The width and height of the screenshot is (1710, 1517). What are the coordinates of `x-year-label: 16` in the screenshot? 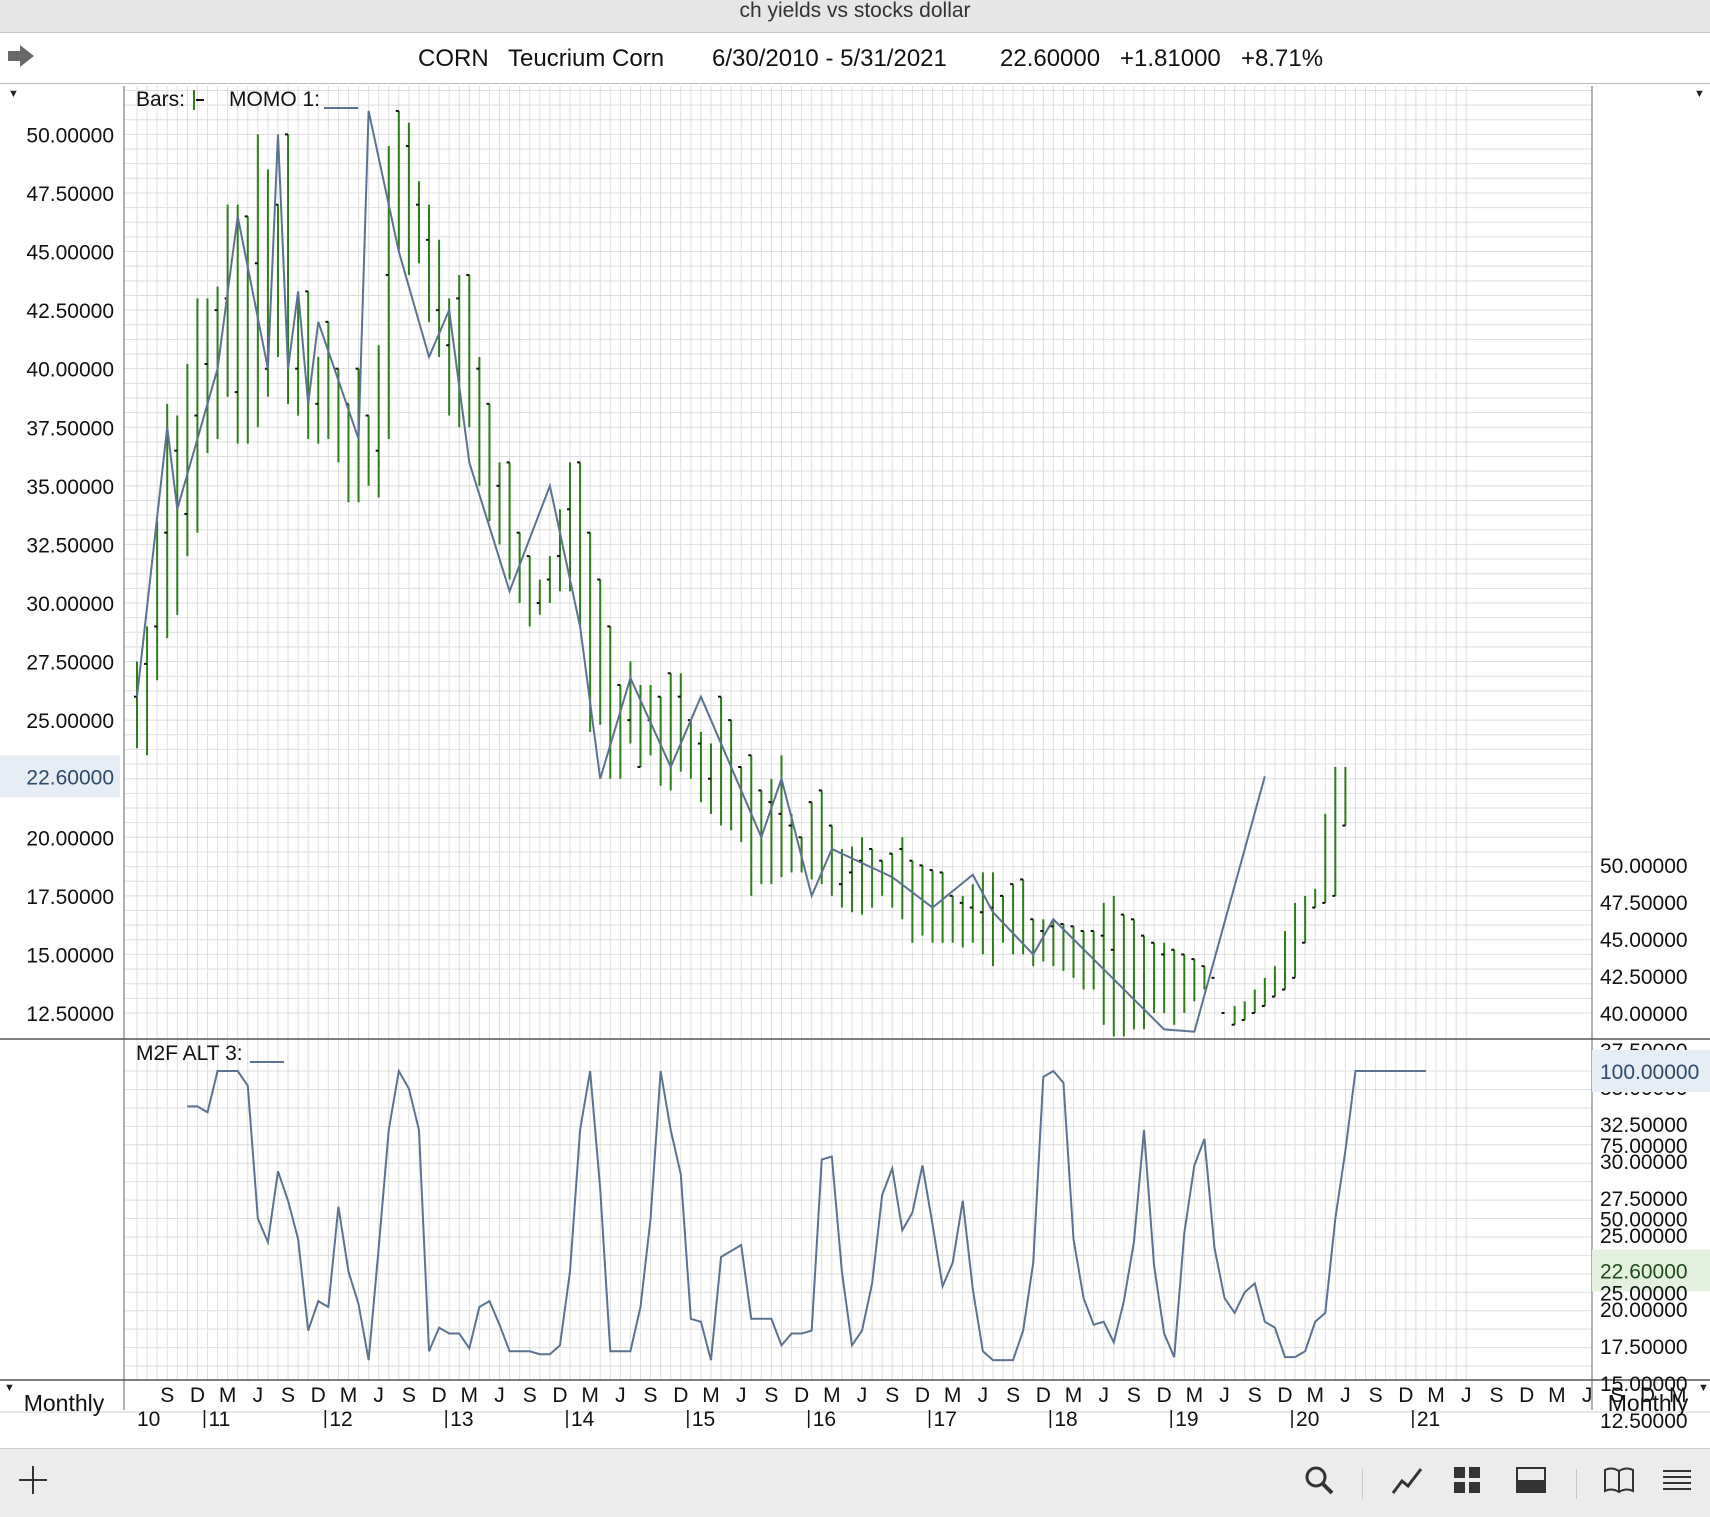 It's located at (824, 1419).